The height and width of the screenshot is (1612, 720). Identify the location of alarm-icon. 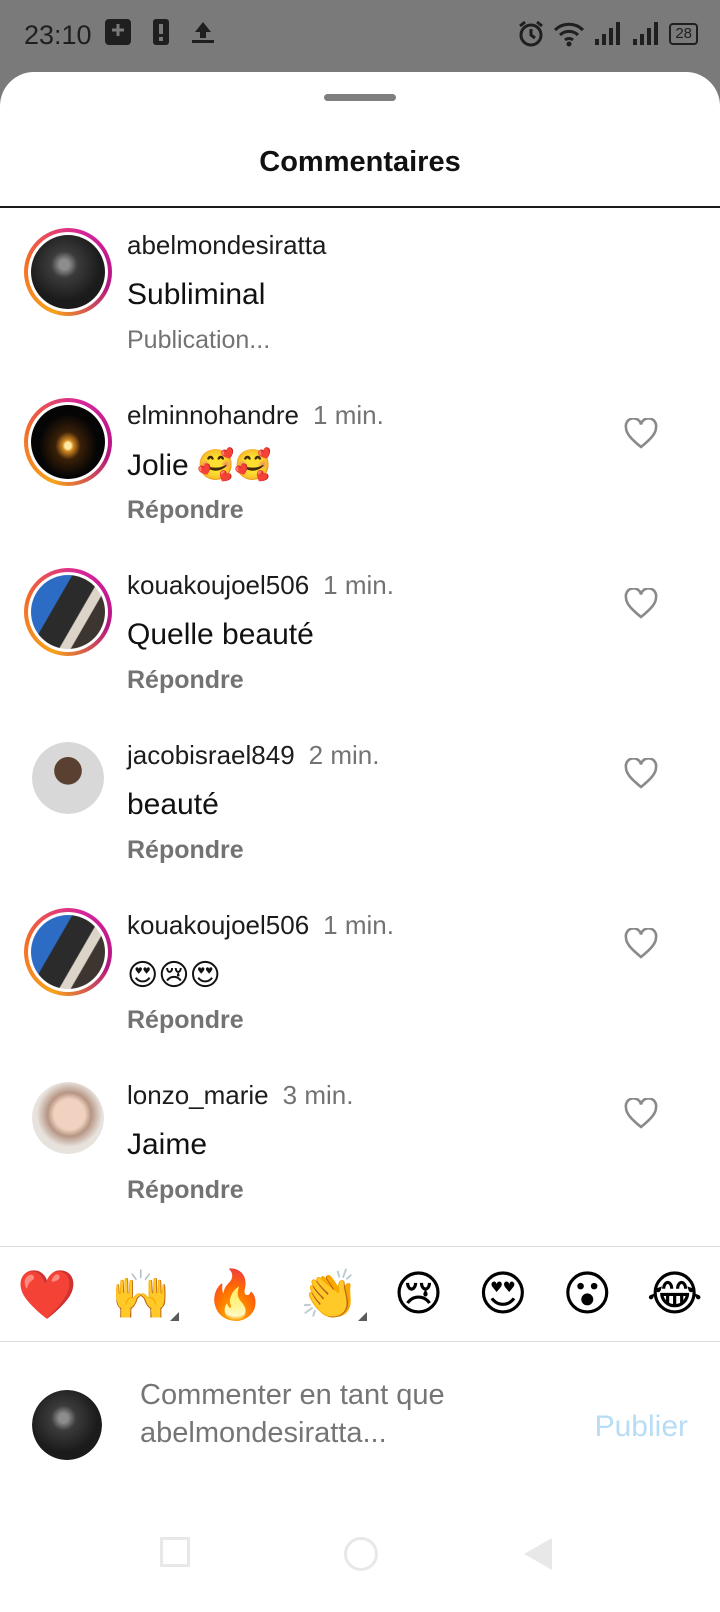
(531, 33).